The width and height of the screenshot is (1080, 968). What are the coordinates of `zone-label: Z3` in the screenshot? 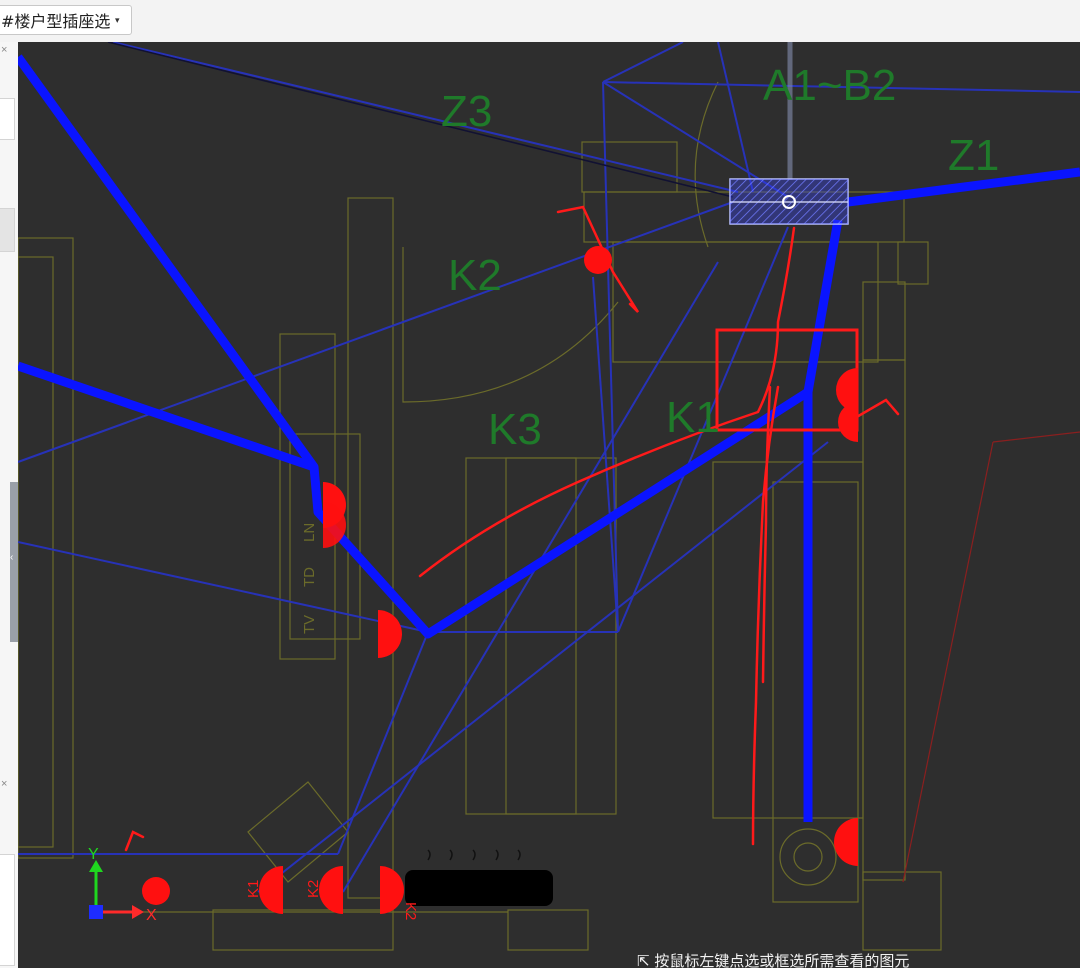 It's located at (466, 111).